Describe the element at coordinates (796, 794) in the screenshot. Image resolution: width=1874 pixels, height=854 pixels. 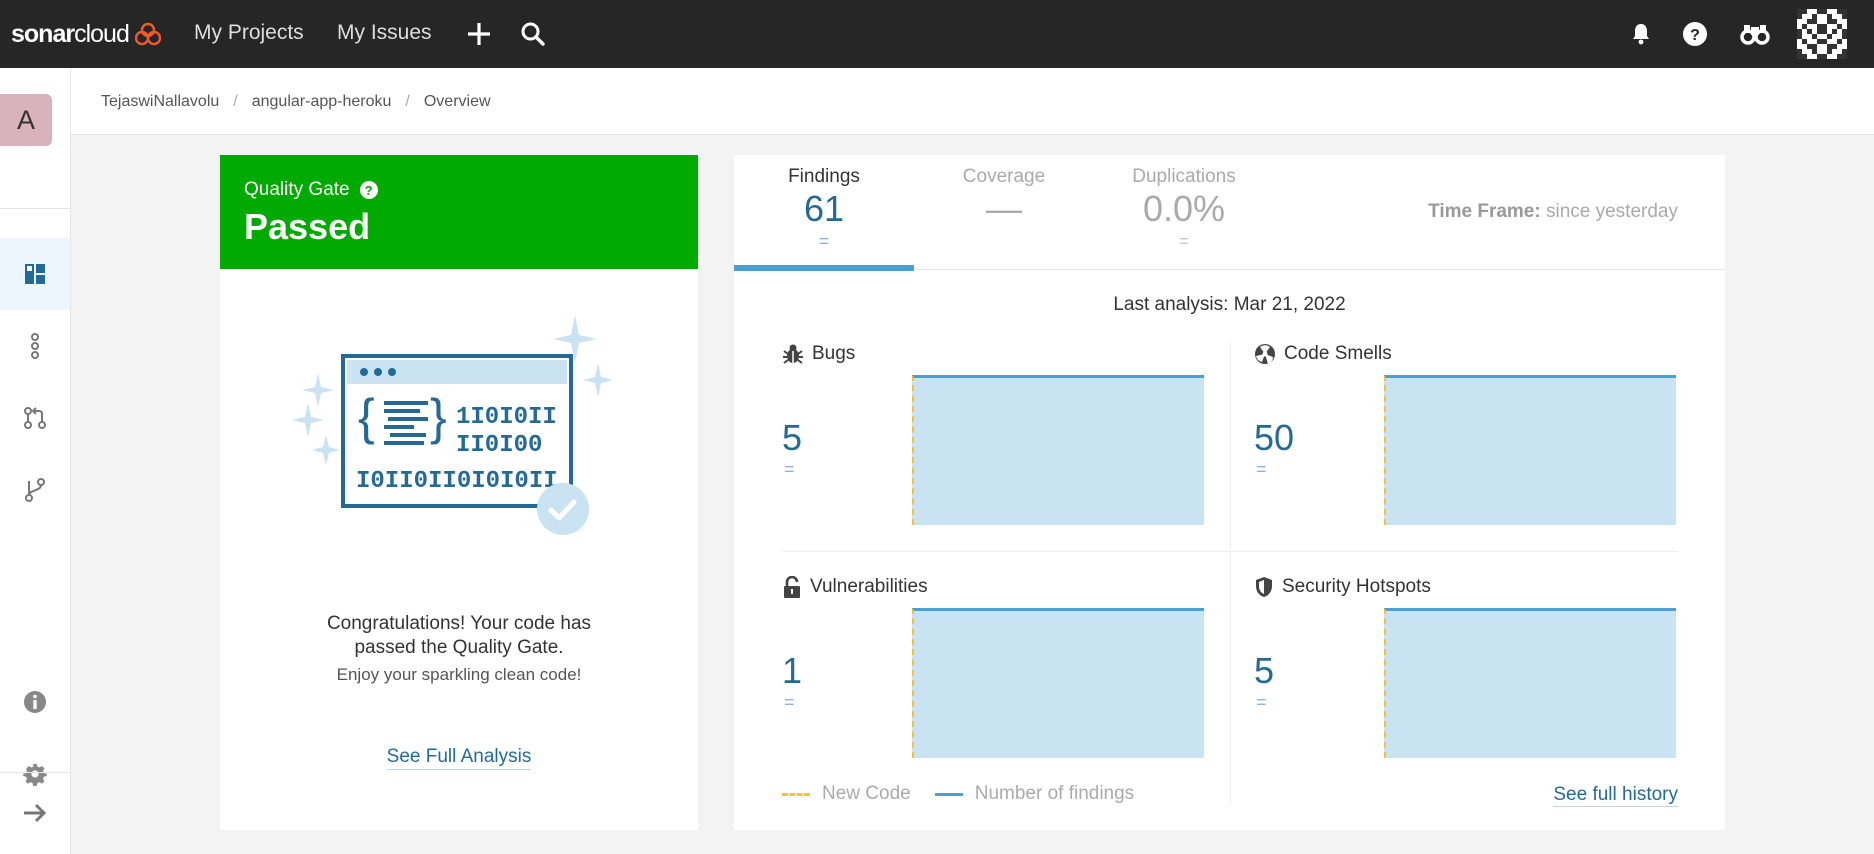
I see `new-code-swatch` at that location.